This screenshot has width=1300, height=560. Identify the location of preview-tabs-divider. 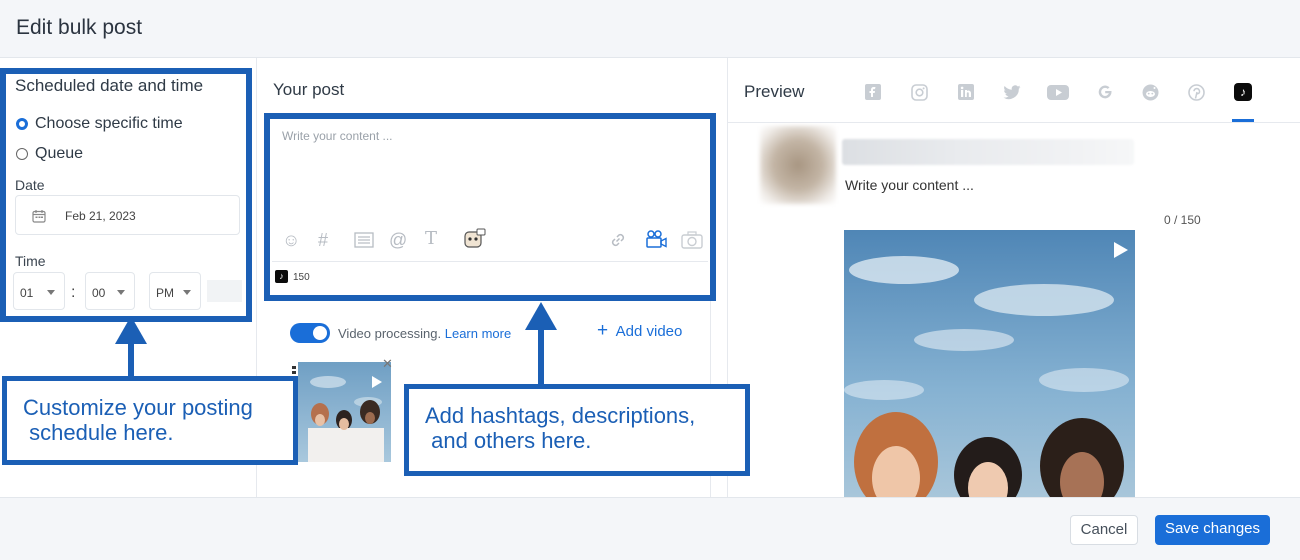
(1013, 122).